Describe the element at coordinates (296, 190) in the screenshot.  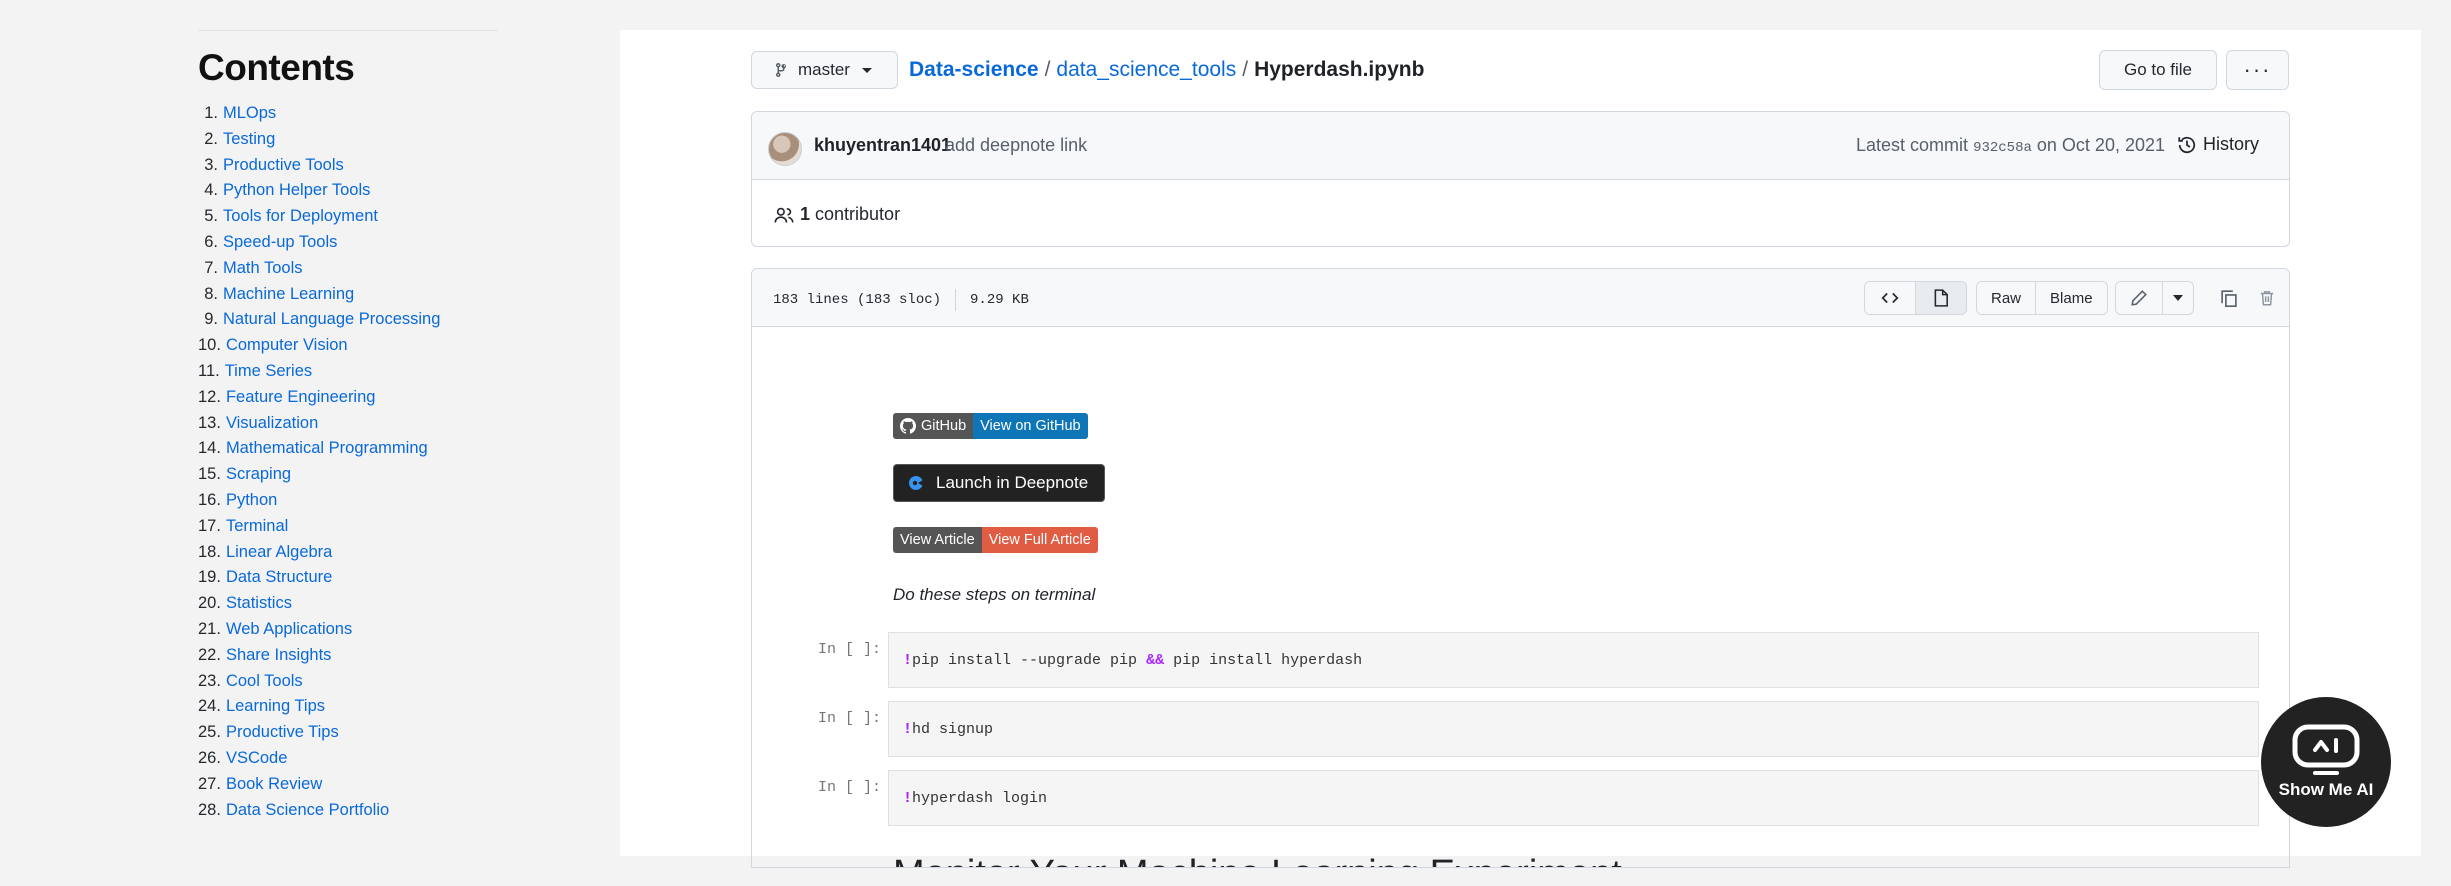
I see `toc-link: Python Helper Tools` at that location.